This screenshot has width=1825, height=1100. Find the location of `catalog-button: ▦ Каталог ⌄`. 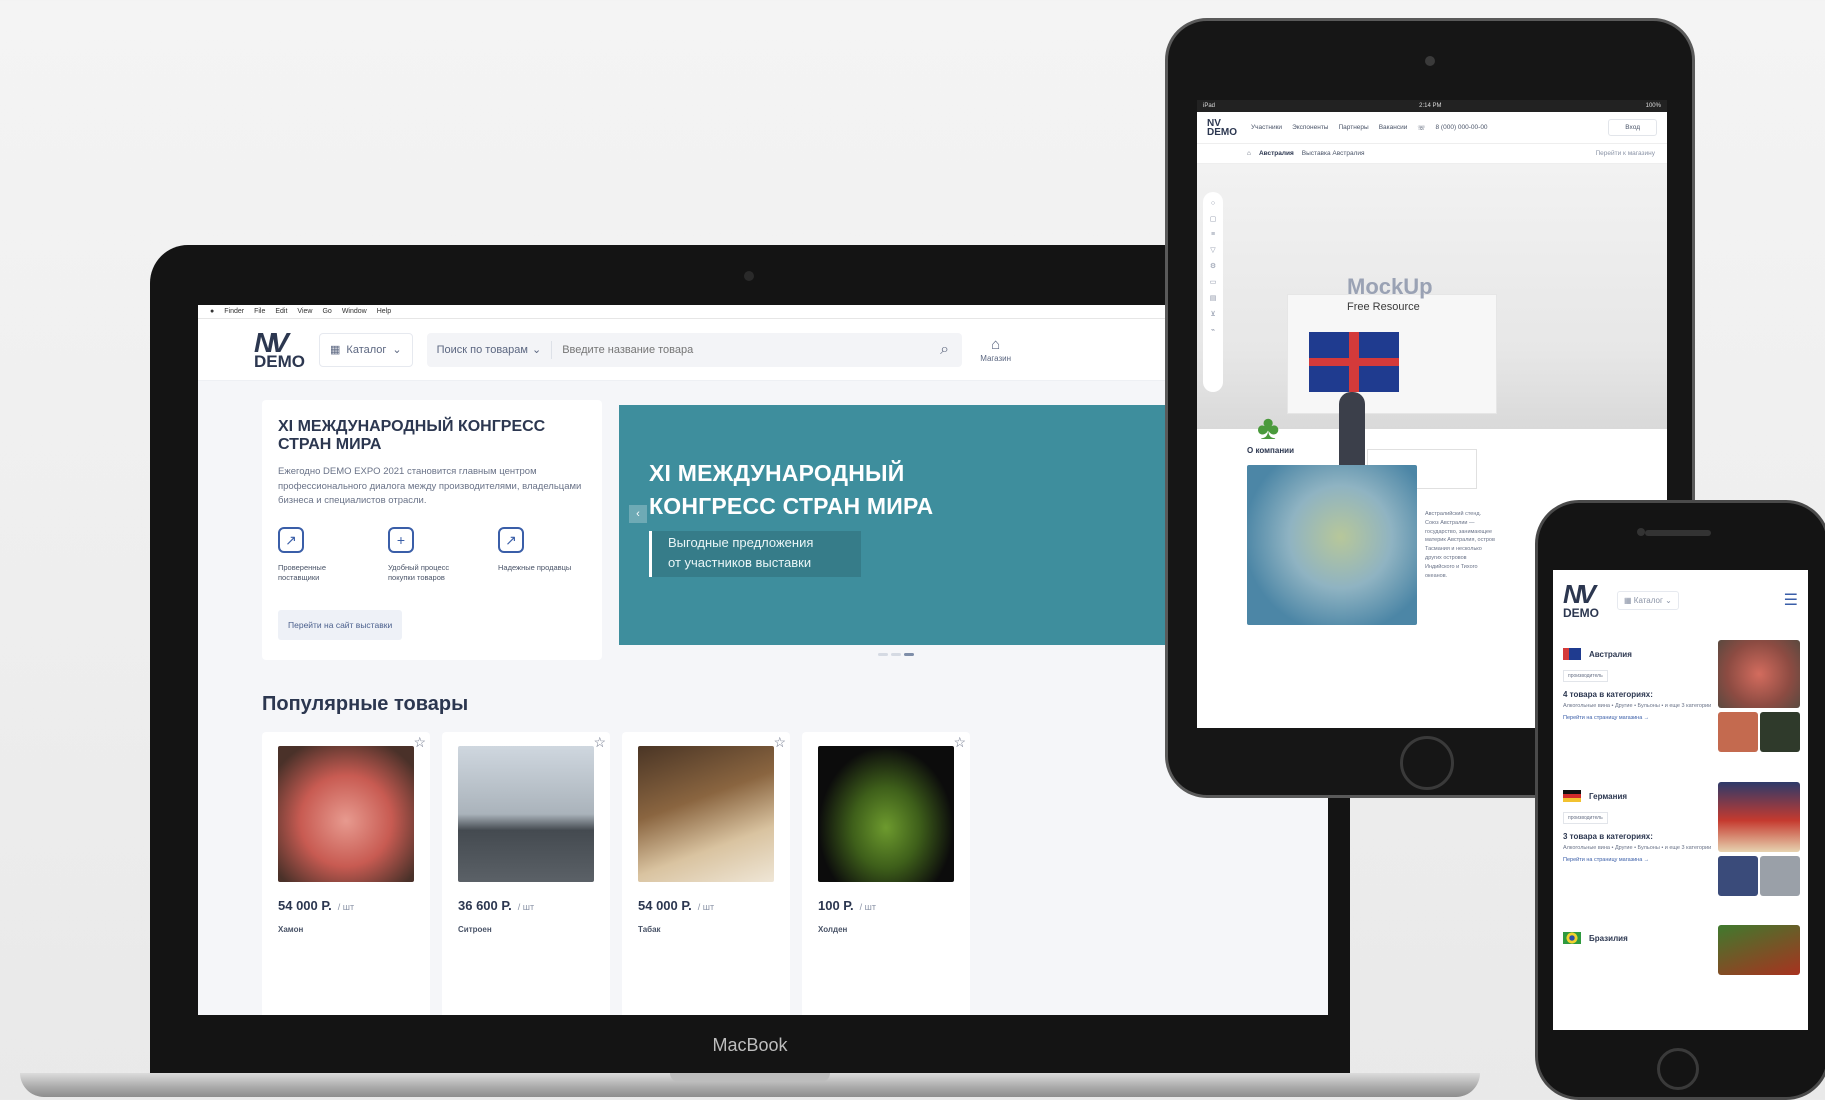

catalog-button: ▦ Каталог ⌄ is located at coordinates (366, 349).